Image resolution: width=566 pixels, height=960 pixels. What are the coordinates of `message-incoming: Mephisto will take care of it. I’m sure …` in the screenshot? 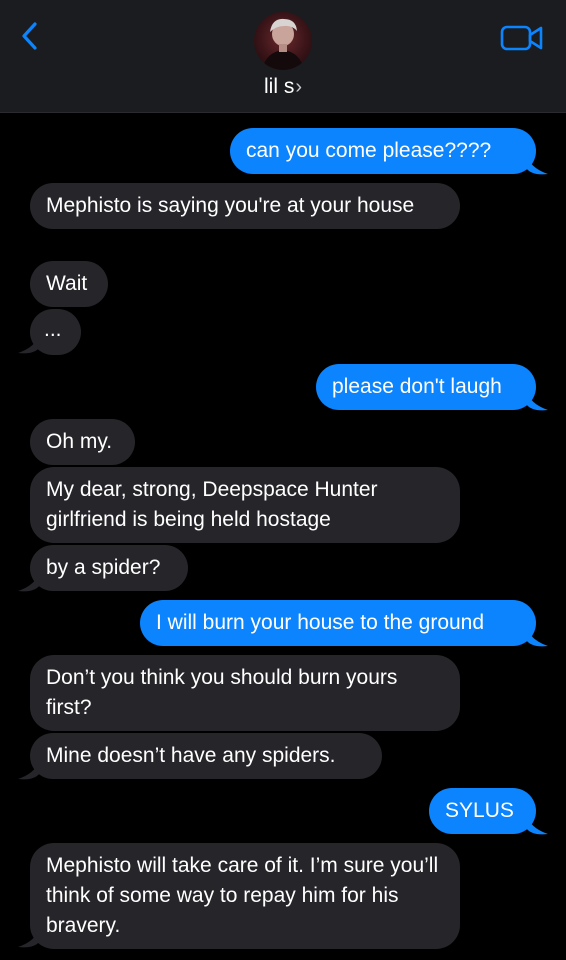 It's located at (245, 896).